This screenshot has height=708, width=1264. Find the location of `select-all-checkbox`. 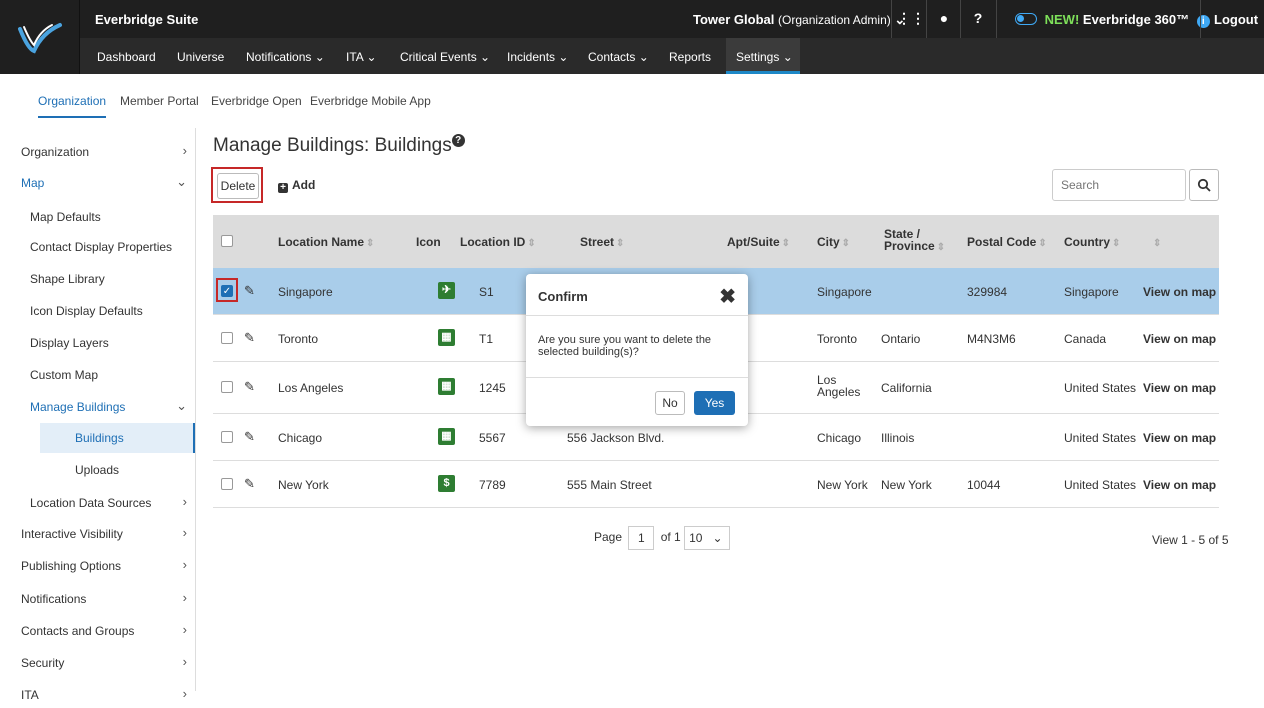

select-all-checkbox is located at coordinates (227, 241).